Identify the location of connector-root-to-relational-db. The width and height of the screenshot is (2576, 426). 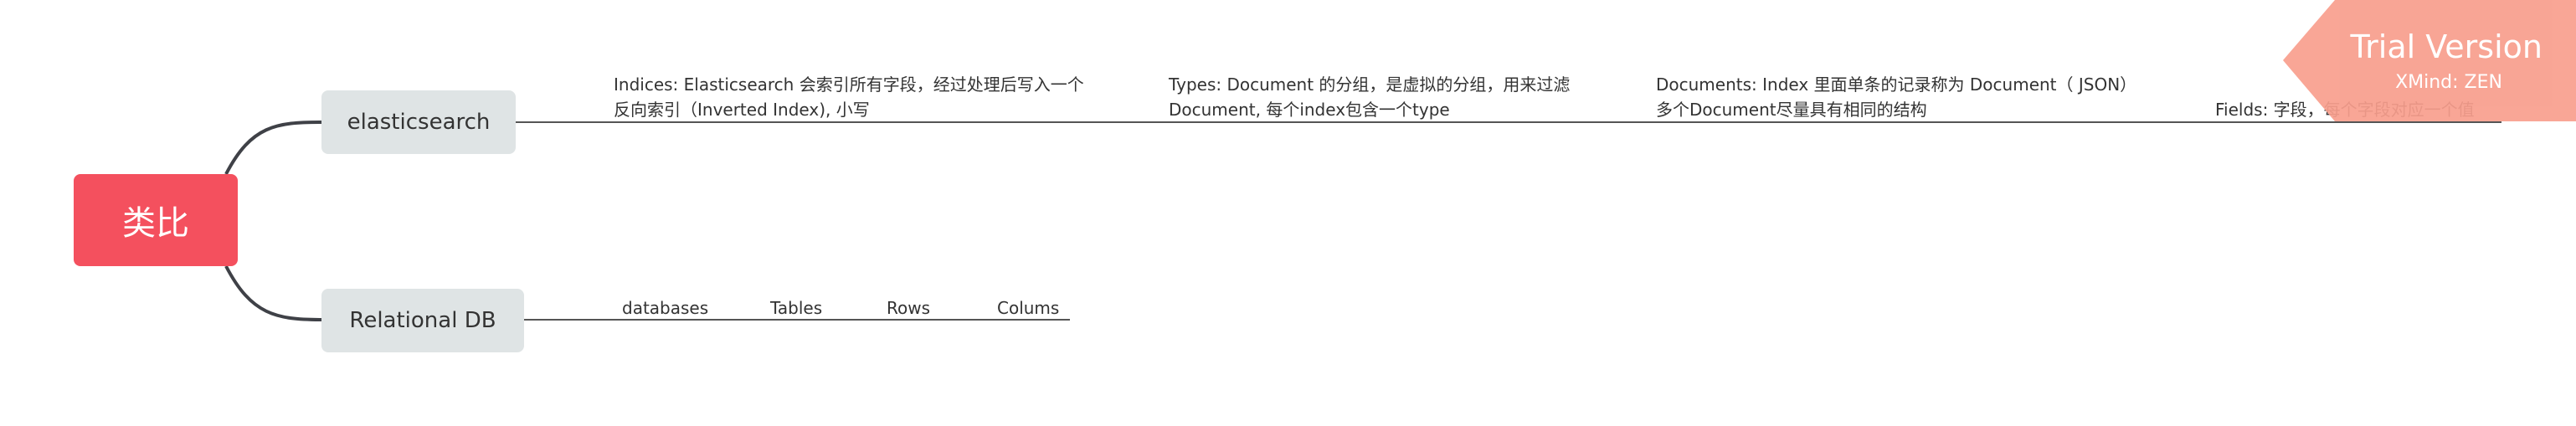
(273, 293).